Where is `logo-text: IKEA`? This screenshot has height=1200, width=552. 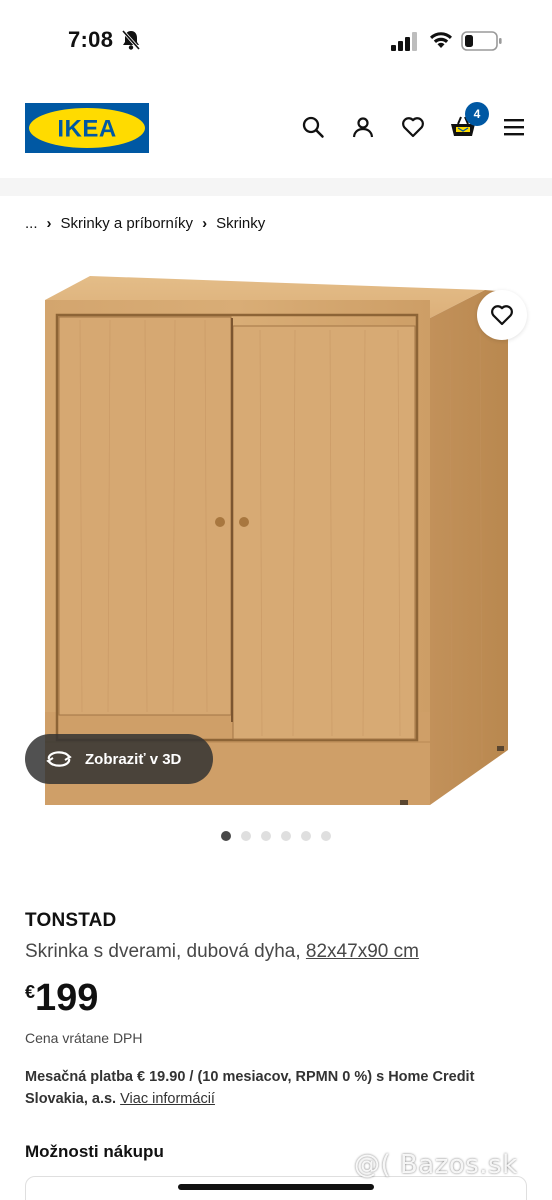
logo-text: IKEA is located at coordinates (86, 129).